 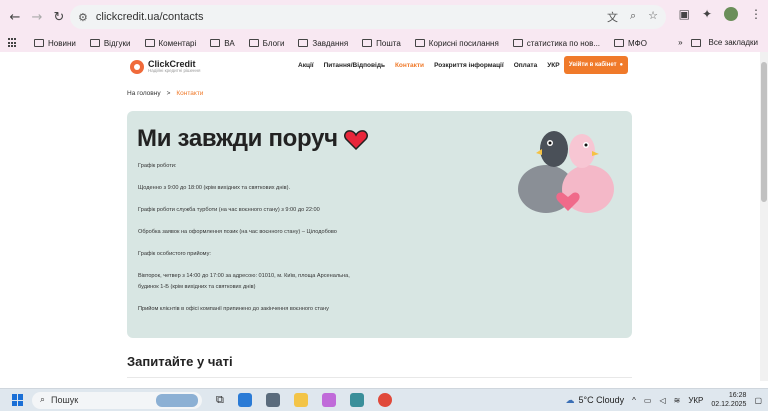 What do you see at coordinates (190, 93) in the screenshot?
I see `breadcrumb-current: Контакти` at bounding box center [190, 93].